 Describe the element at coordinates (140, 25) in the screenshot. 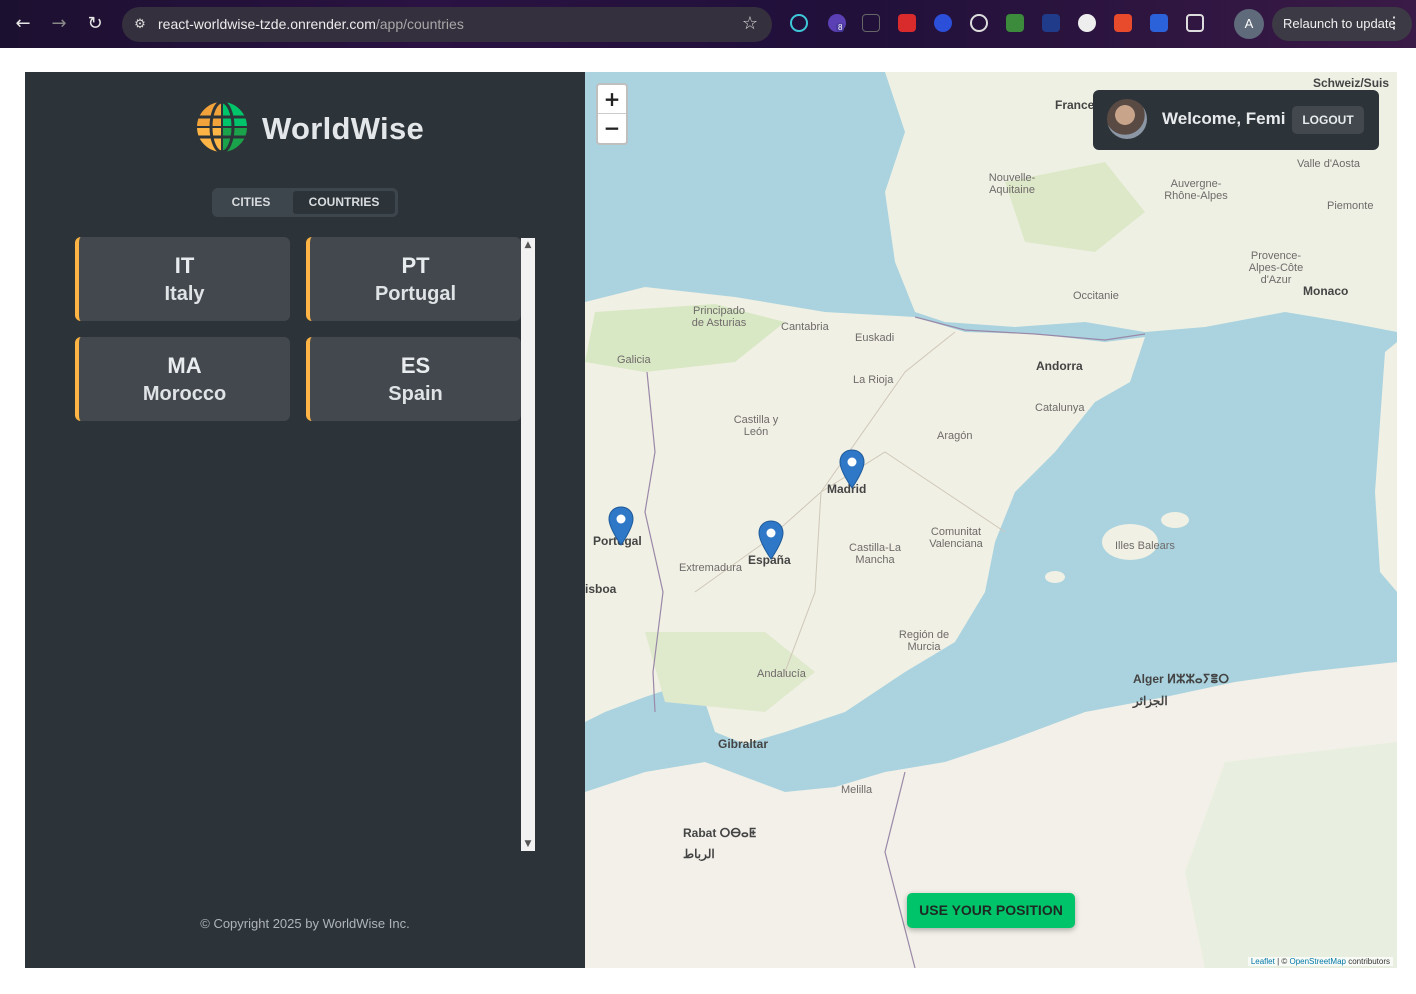

I see `site-settings-icon: ⚙` at that location.